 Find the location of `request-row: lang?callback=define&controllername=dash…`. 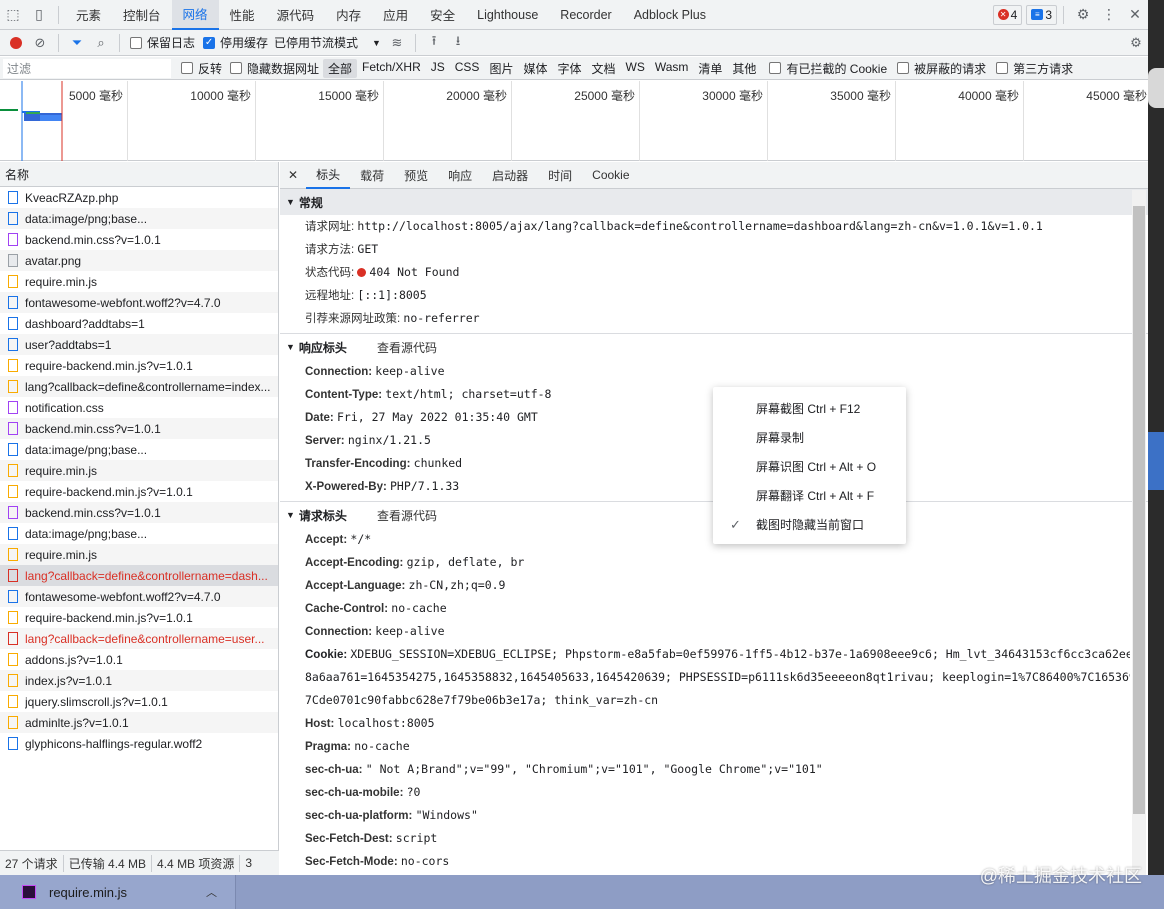

request-row: lang?callback=define&controllername=dash… is located at coordinates (139, 575).